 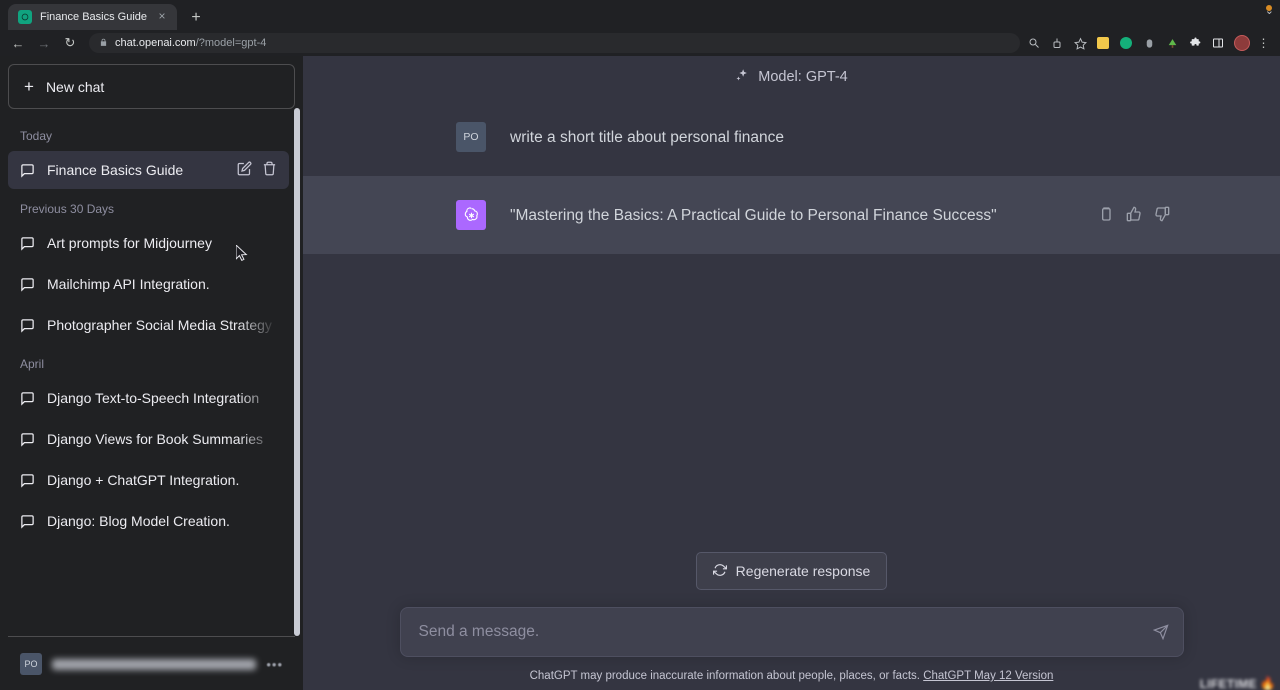 What do you see at coordinates (988, 676) in the screenshot?
I see `version-link: ChatGPT May 12 Version` at bounding box center [988, 676].